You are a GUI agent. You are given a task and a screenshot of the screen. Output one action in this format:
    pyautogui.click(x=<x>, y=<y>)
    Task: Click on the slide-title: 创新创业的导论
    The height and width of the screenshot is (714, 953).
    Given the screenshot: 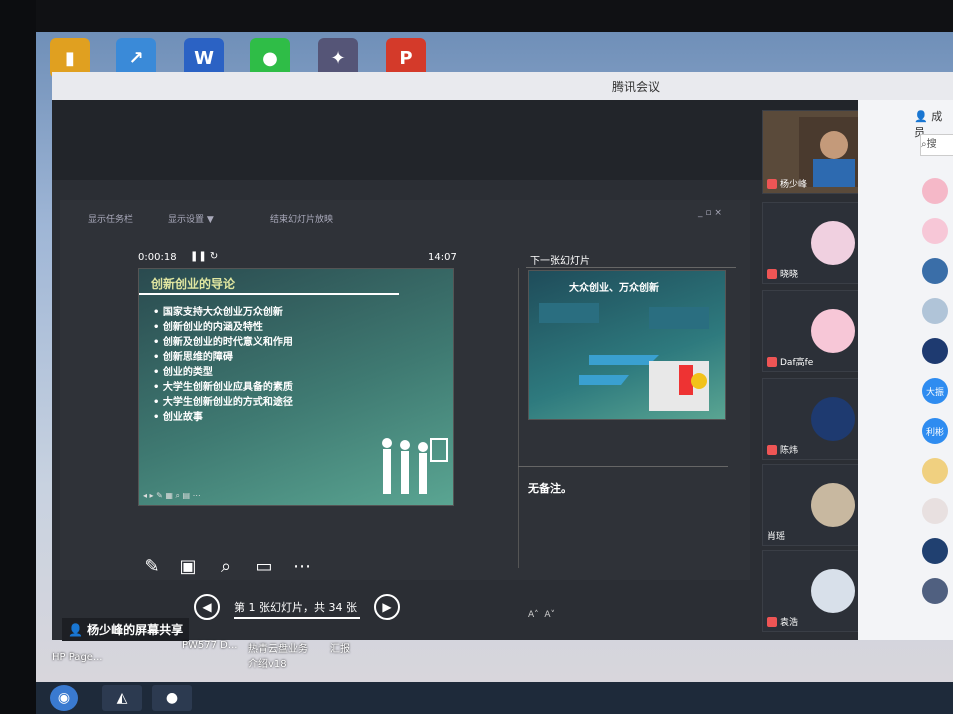 What is the action you would take?
    pyautogui.click(x=193, y=284)
    